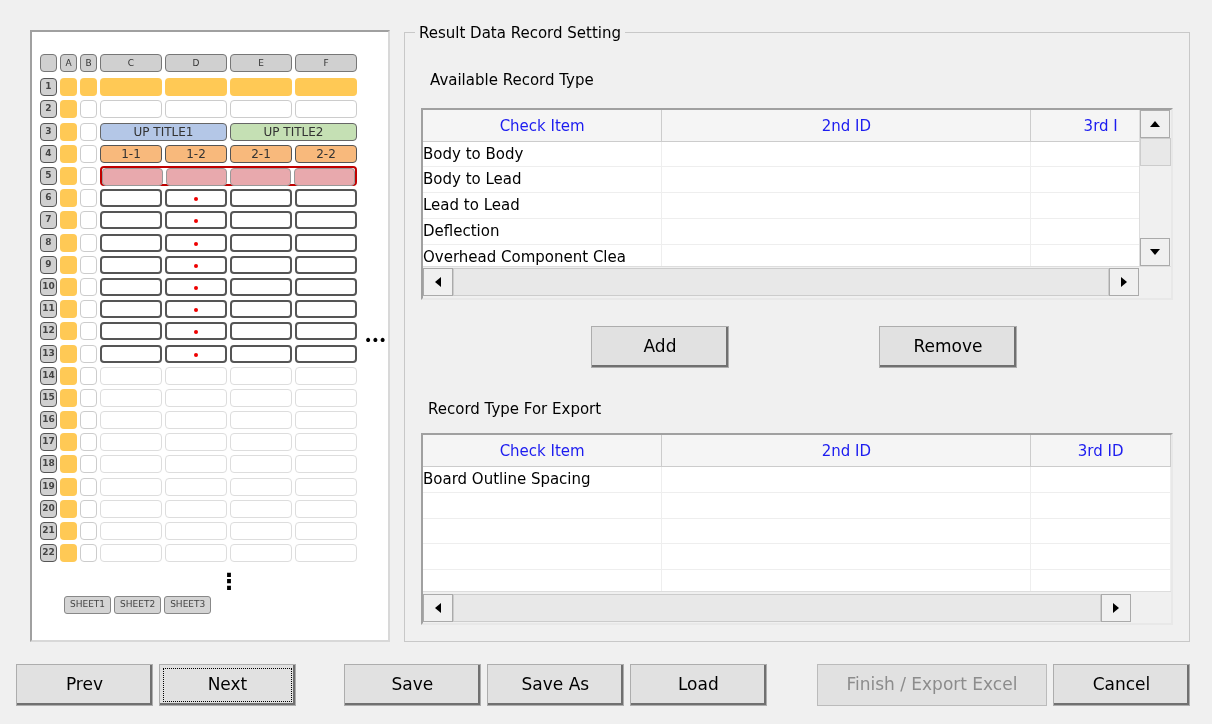  What do you see at coordinates (48, 508) in the screenshot?
I see `row-number: 20` at bounding box center [48, 508].